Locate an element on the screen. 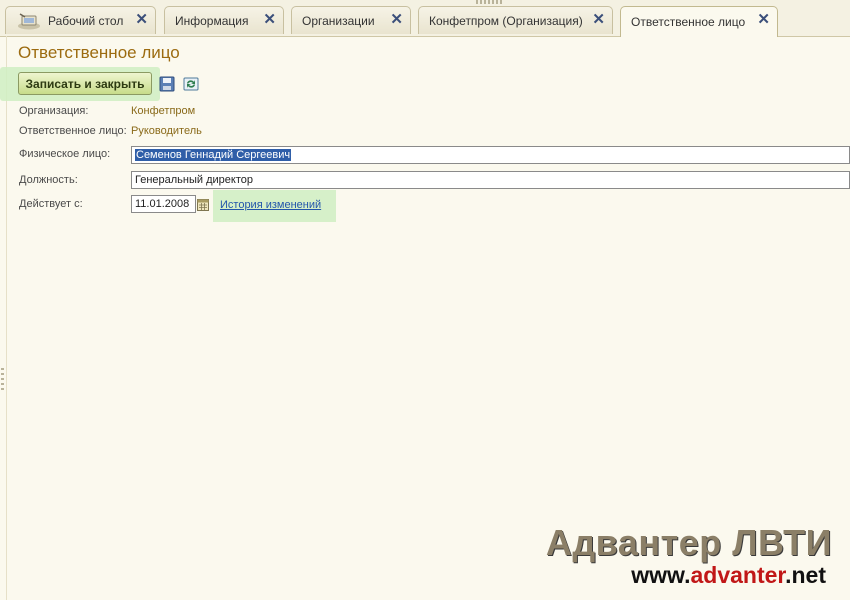 Image resolution: width=850 pixels, height=600 pixels. tab-organization-card: Конфетпром (Организация) ✕ is located at coordinates (515, 20).